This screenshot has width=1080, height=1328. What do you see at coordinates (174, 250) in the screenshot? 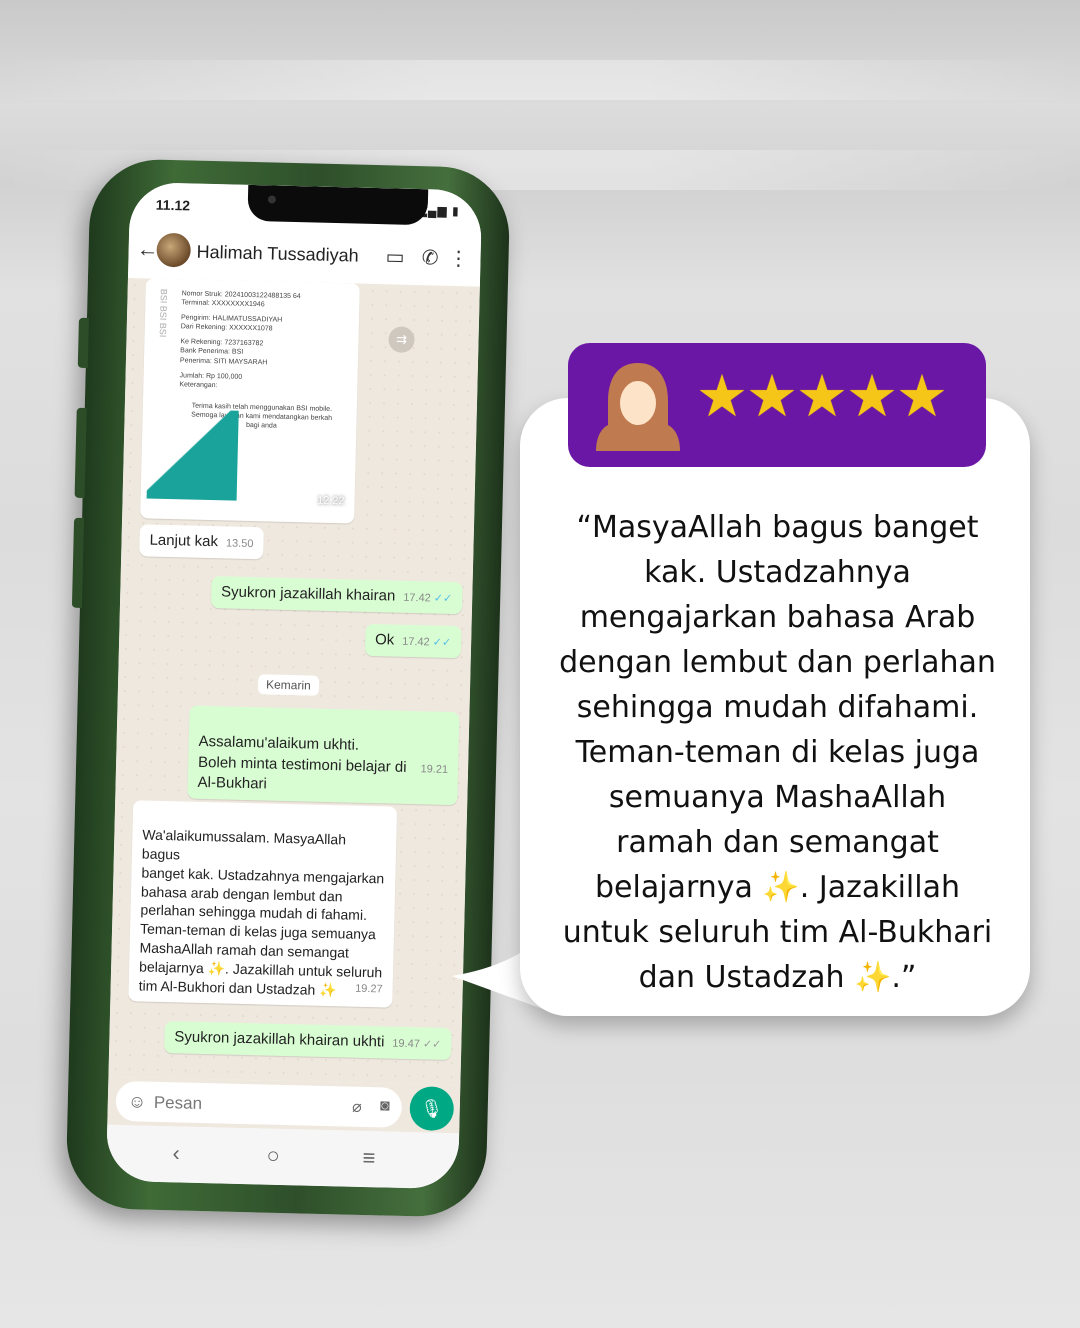
I see `contact-avatar` at bounding box center [174, 250].